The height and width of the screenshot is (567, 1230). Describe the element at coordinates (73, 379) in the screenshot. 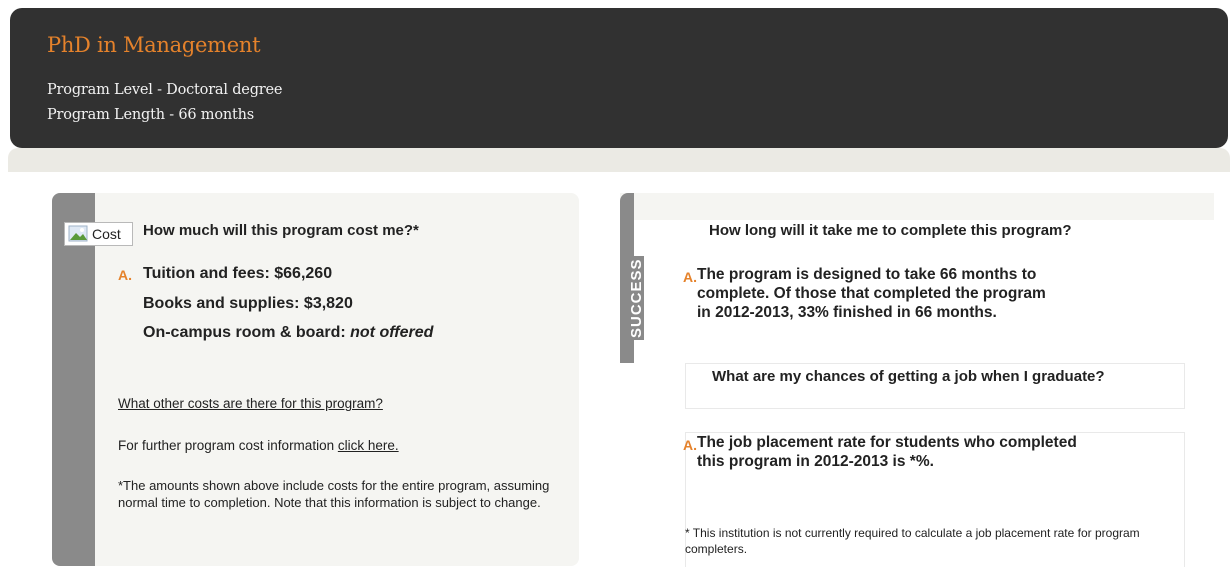

I see `cost-side-strip` at that location.